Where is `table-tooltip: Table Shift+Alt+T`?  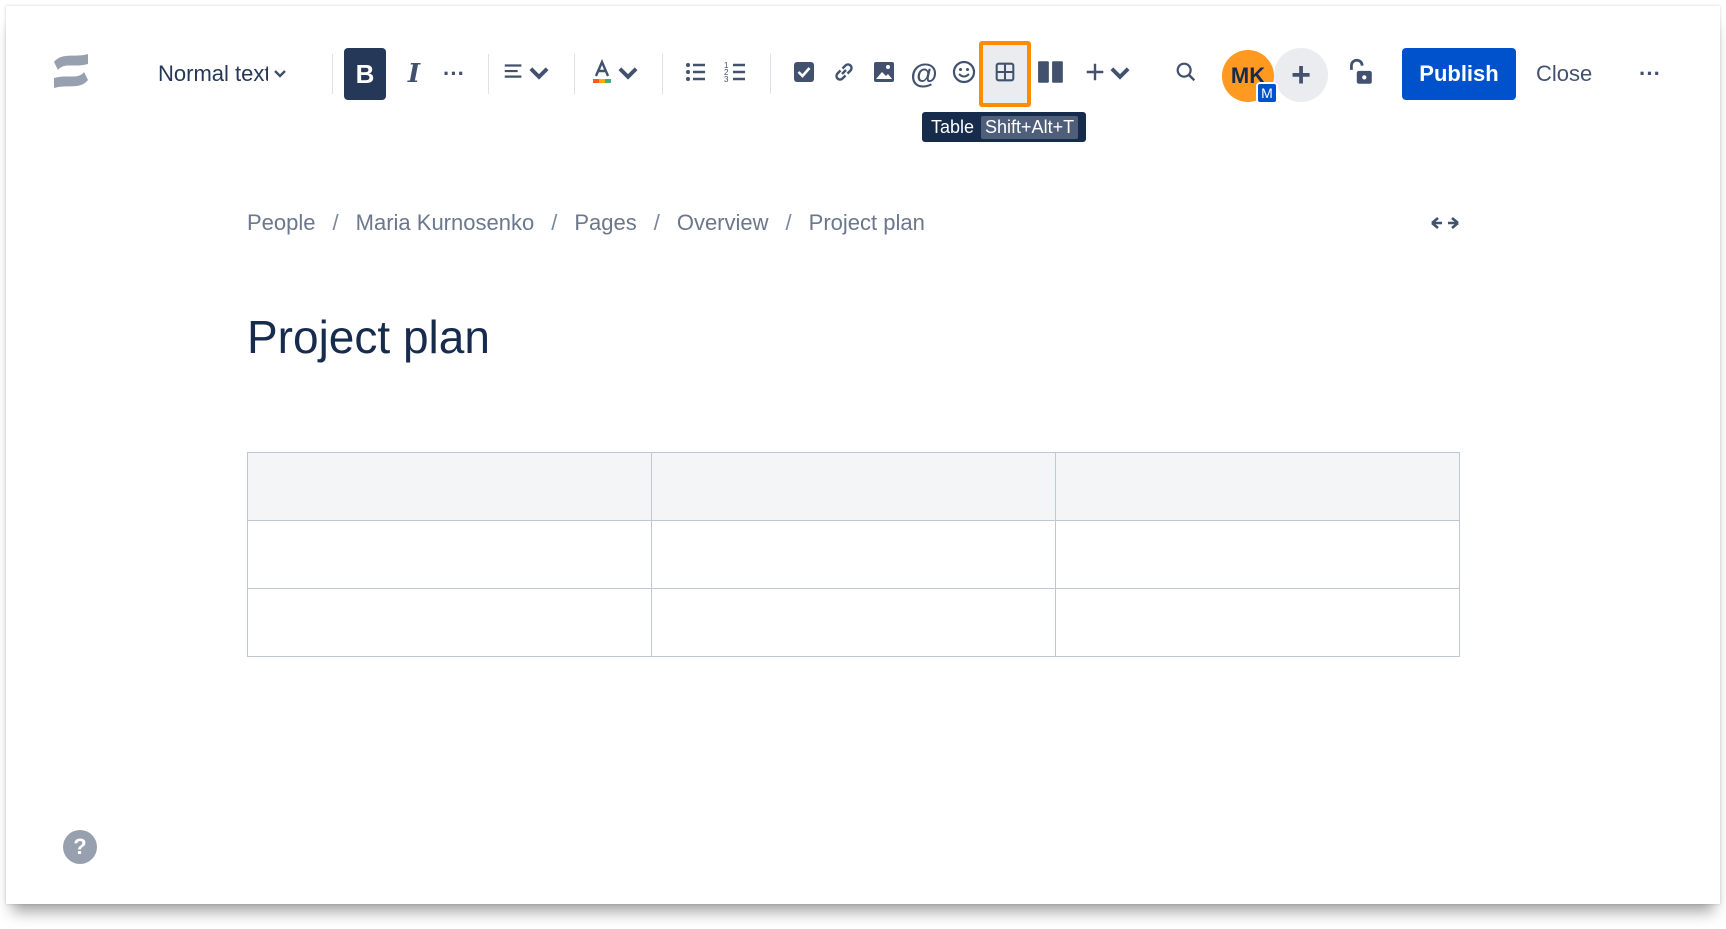
table-tooltip: Table Shift+Alt+T is located at coordinates (1004, 127).